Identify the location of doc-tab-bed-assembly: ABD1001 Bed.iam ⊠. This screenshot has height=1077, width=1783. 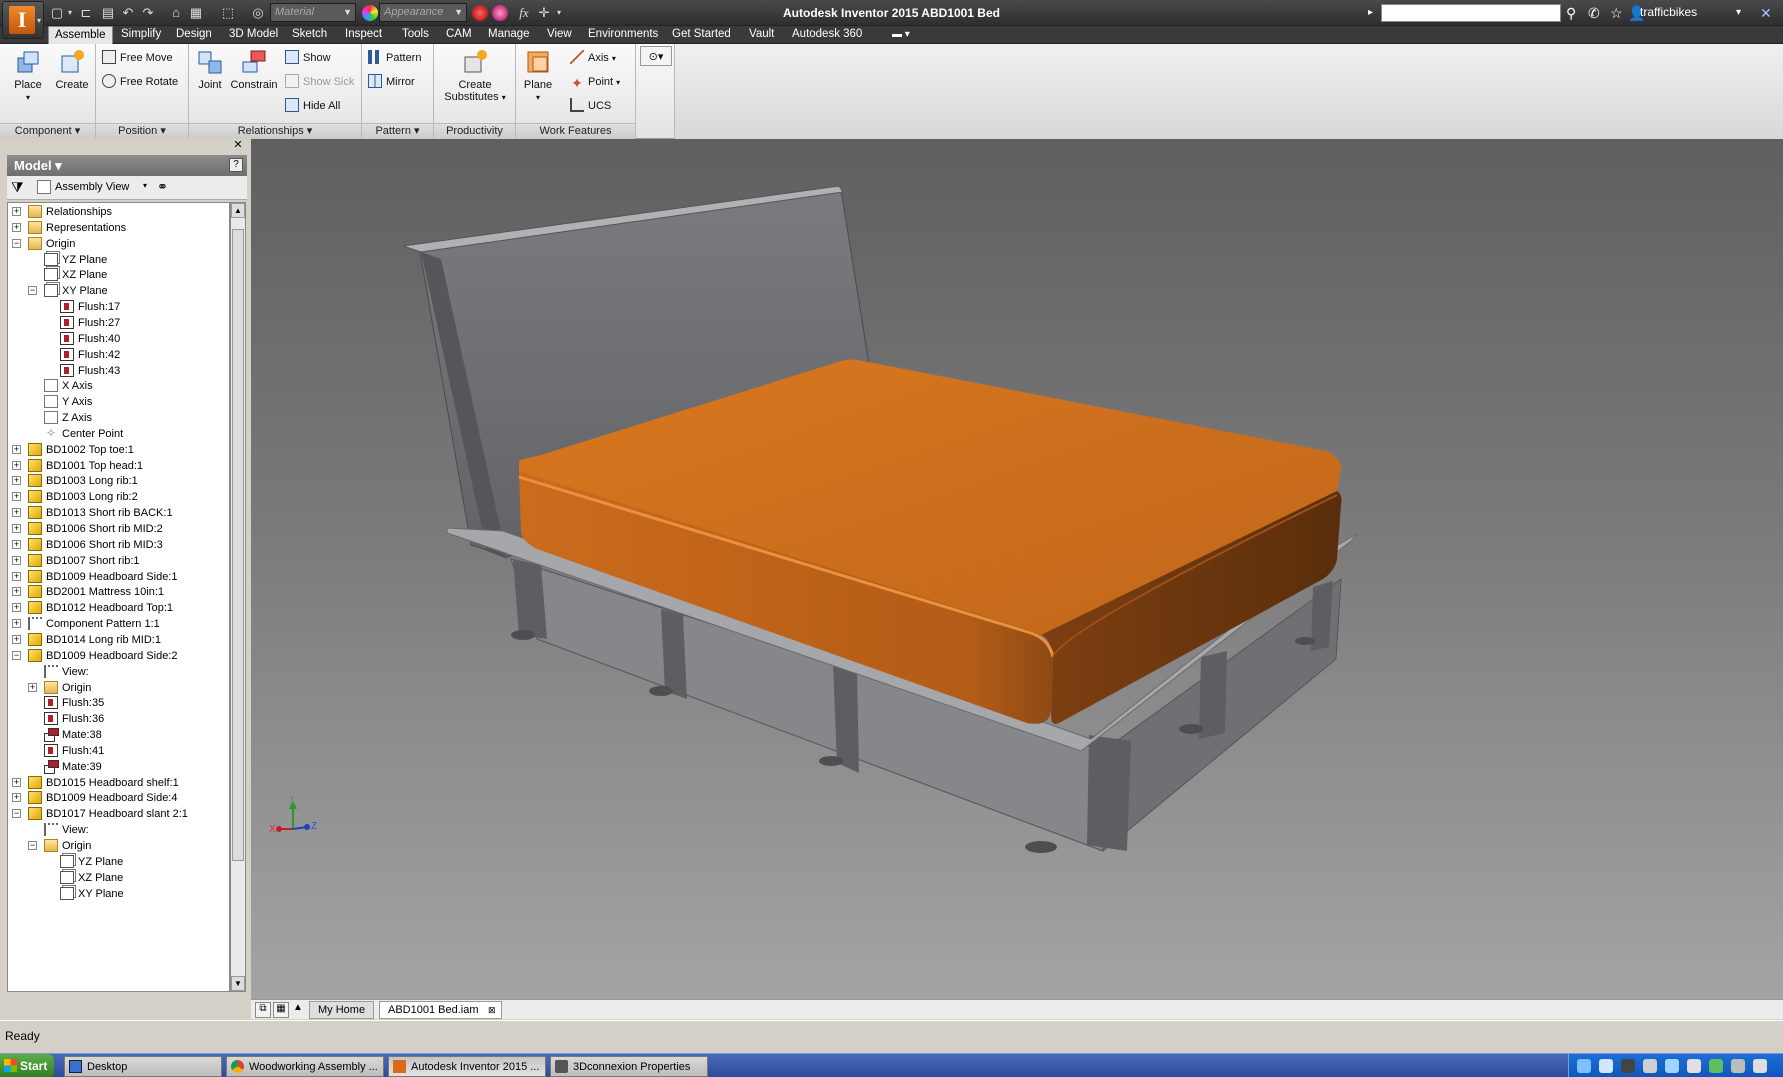
(440, 1010).